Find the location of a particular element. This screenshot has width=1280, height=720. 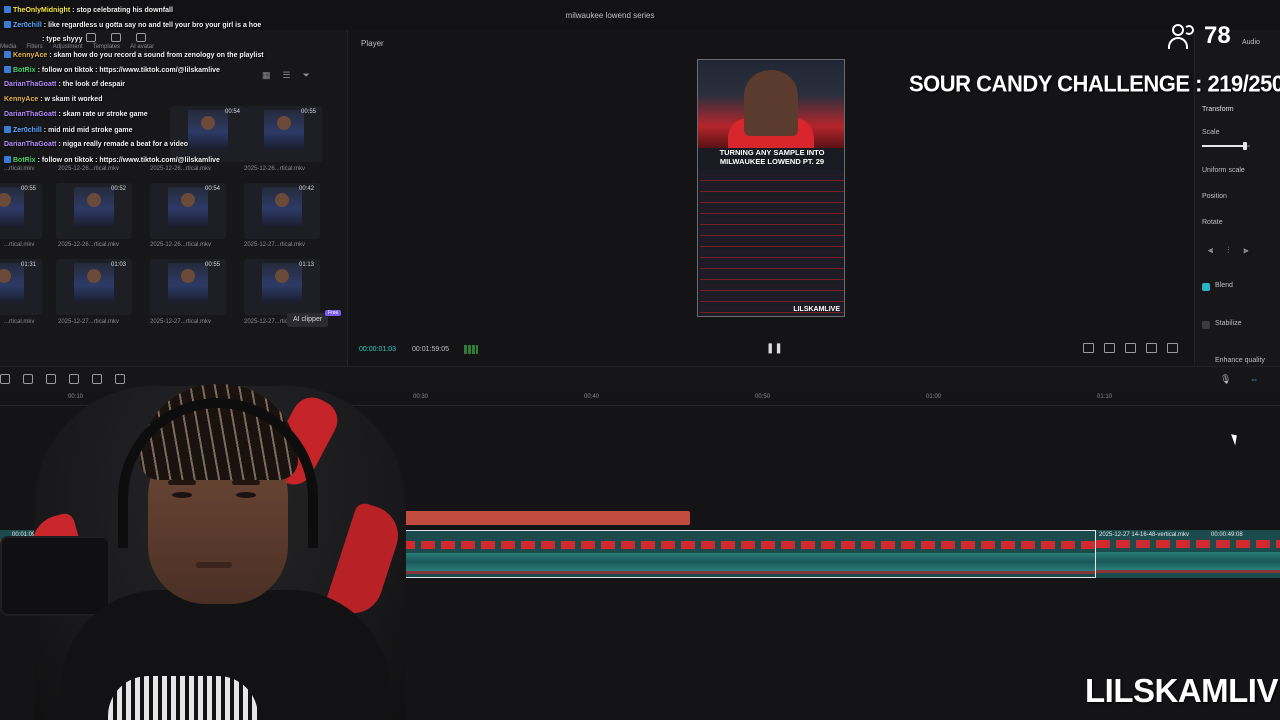

timeline-right-tools: 🎙 ⇔ is located at coordinates (1239, 379).